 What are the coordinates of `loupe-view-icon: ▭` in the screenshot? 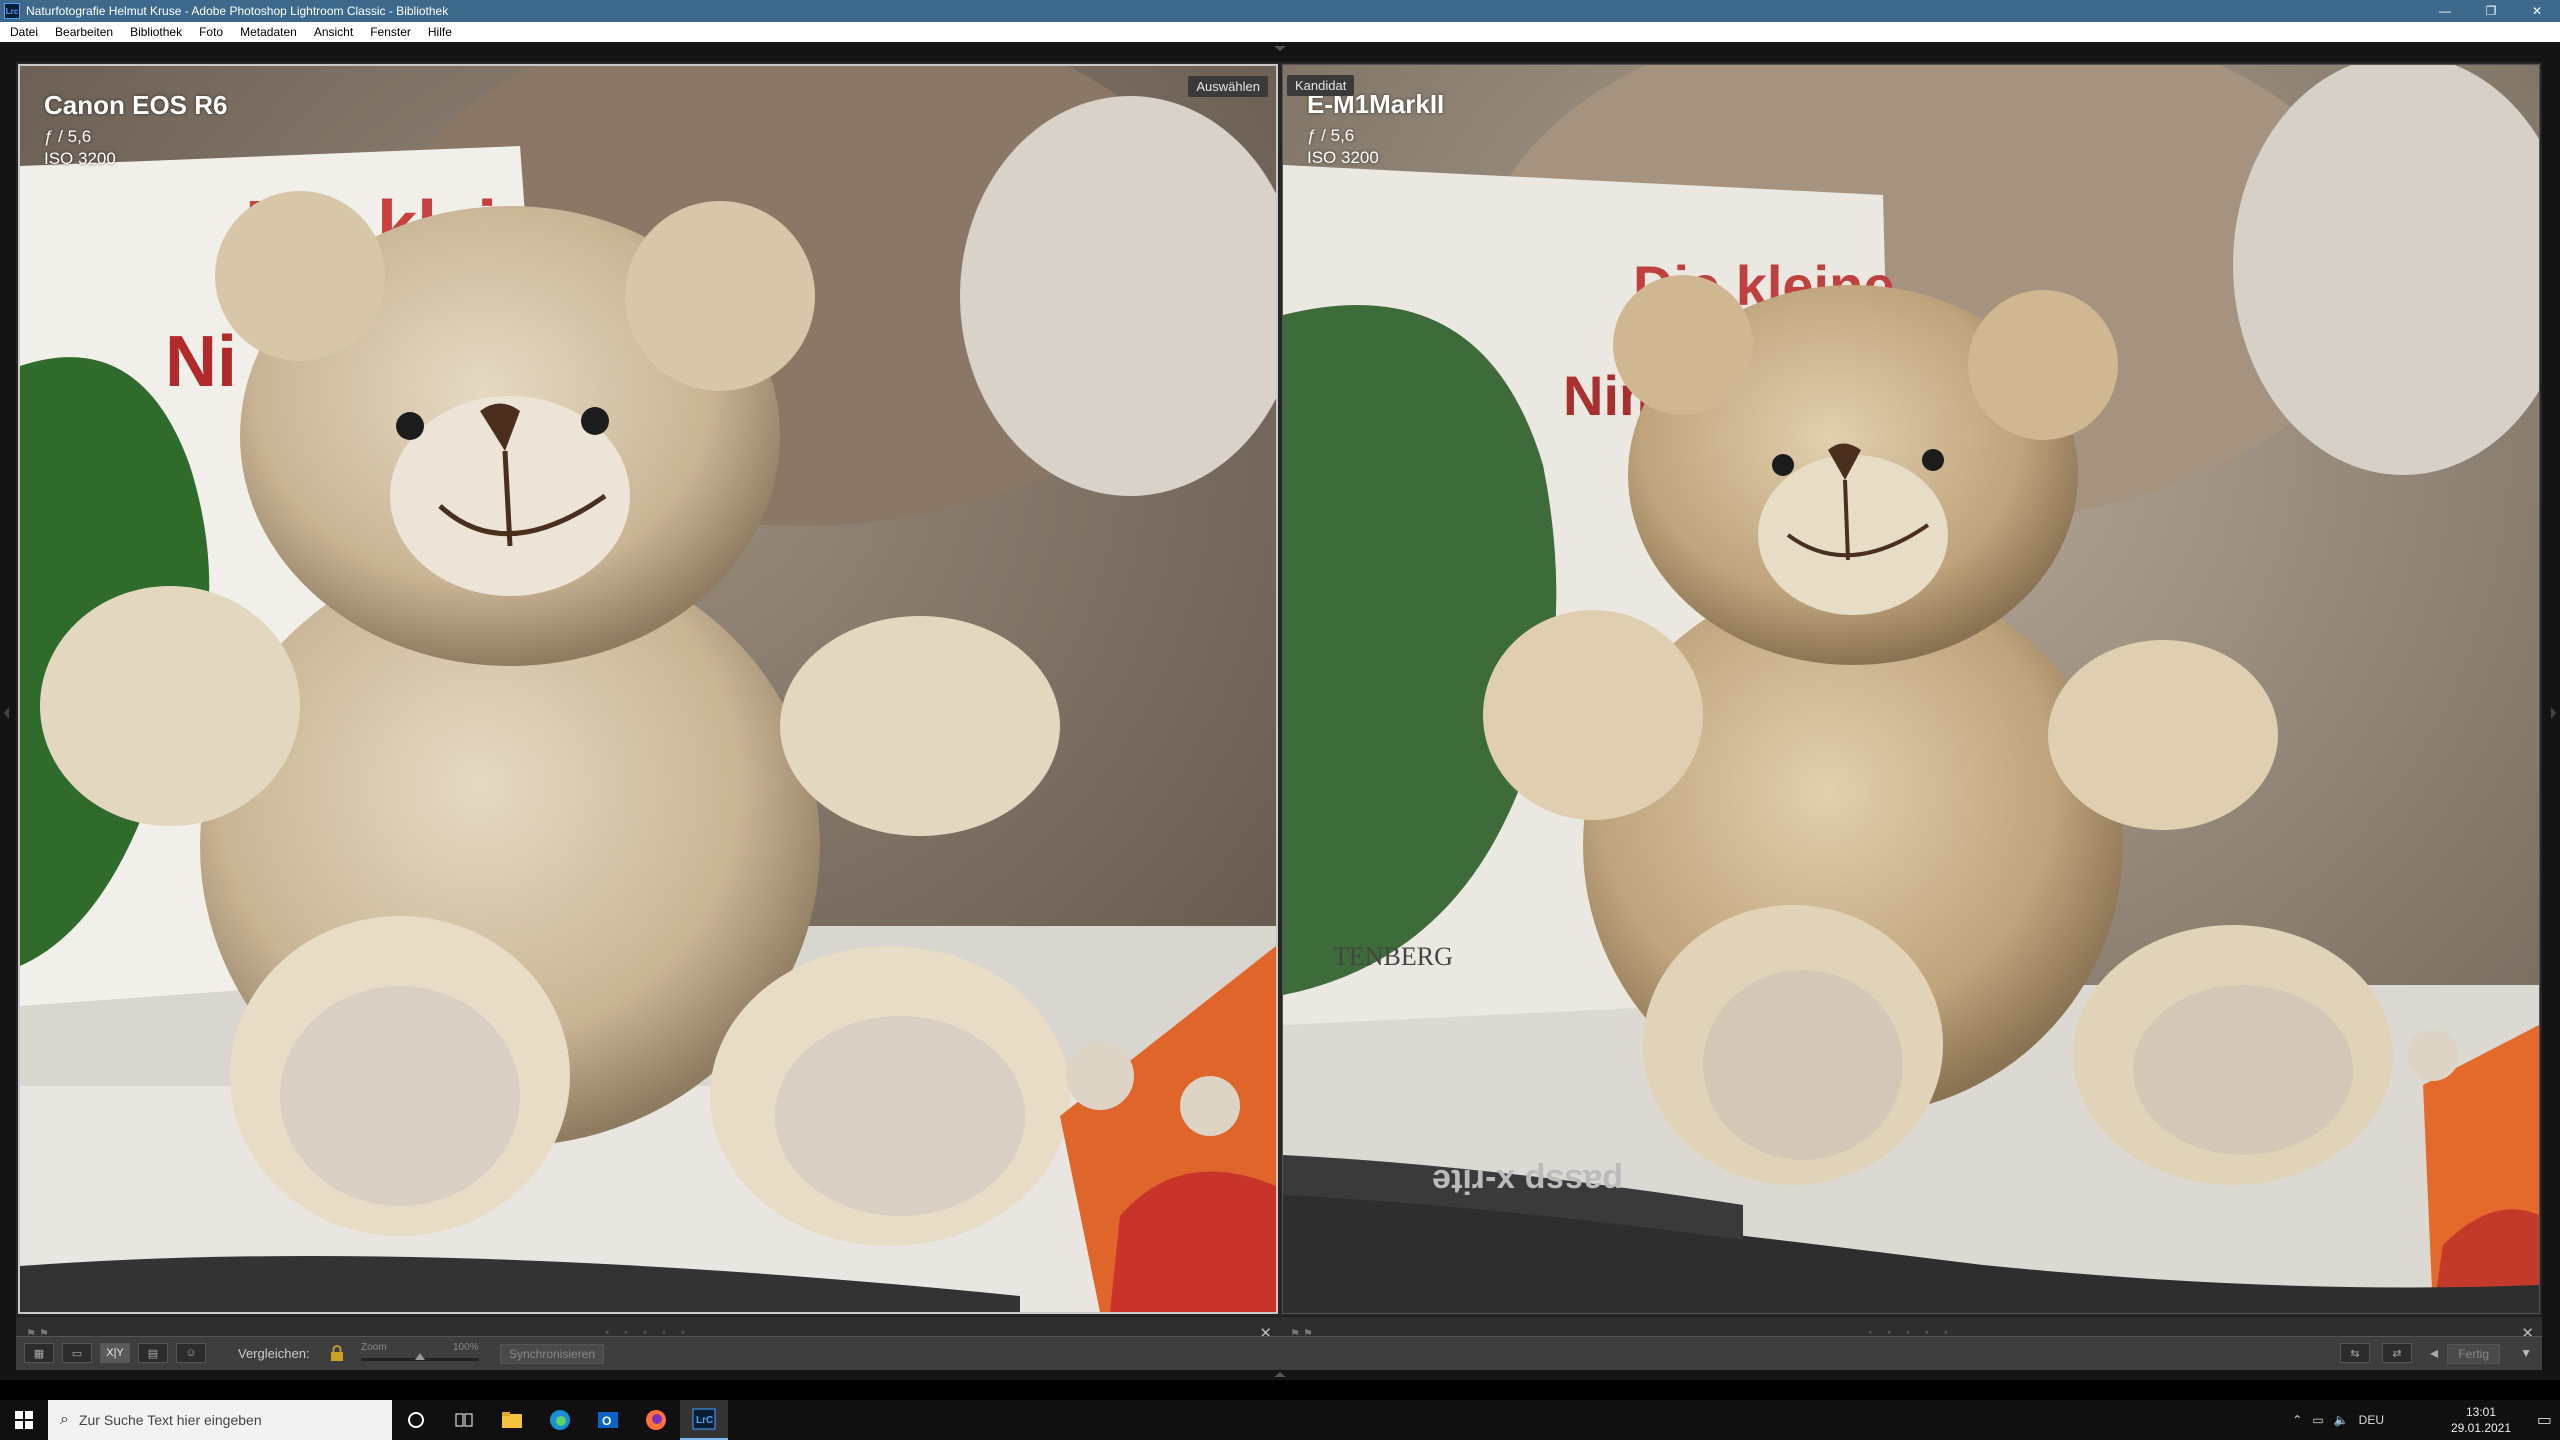 It's located at (77, 1353).